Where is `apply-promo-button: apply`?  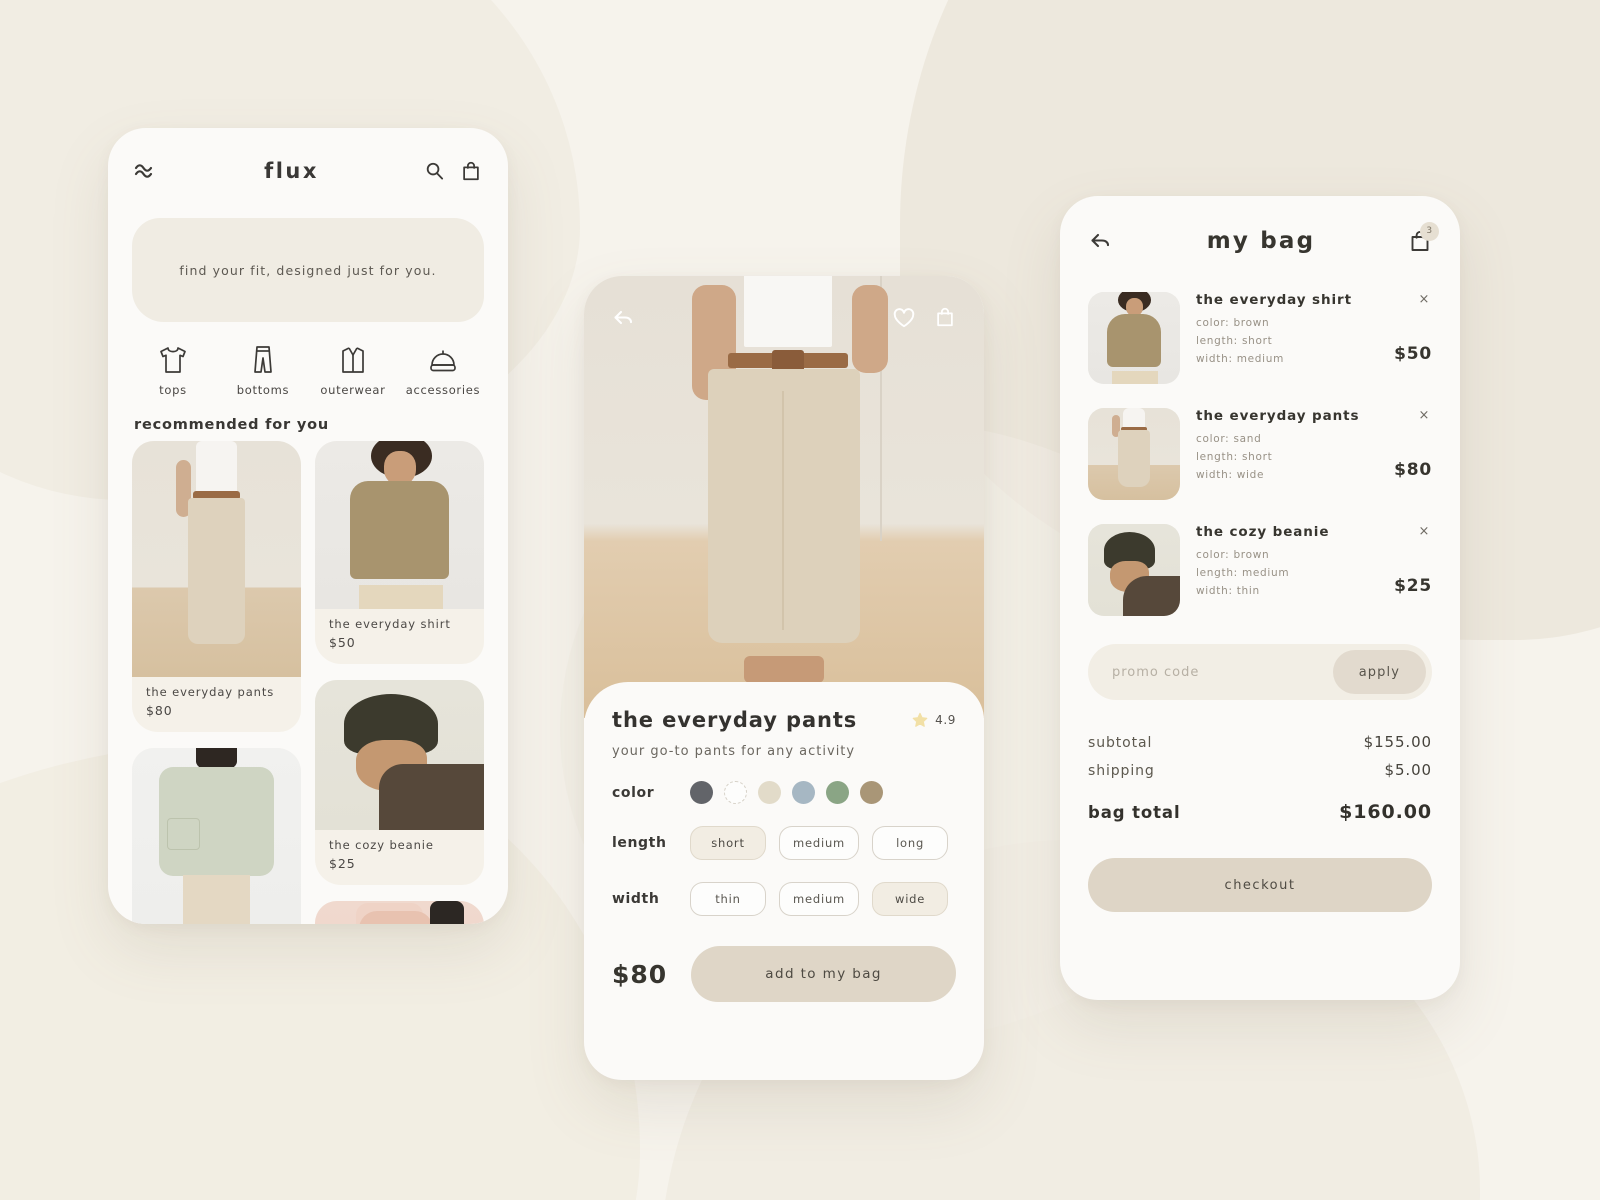 apply-promo-button: apply is located at coordinates (1379, 672).